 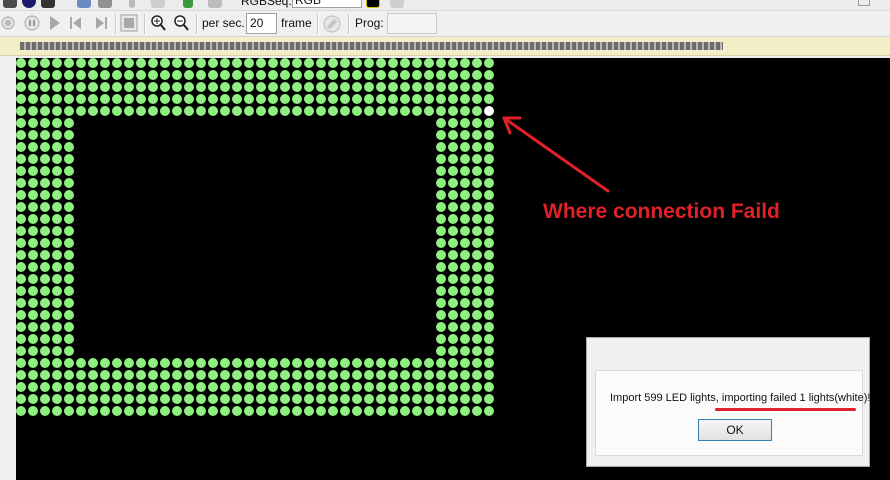 I want to click on step-back-icon, so click(x=75, y=23).